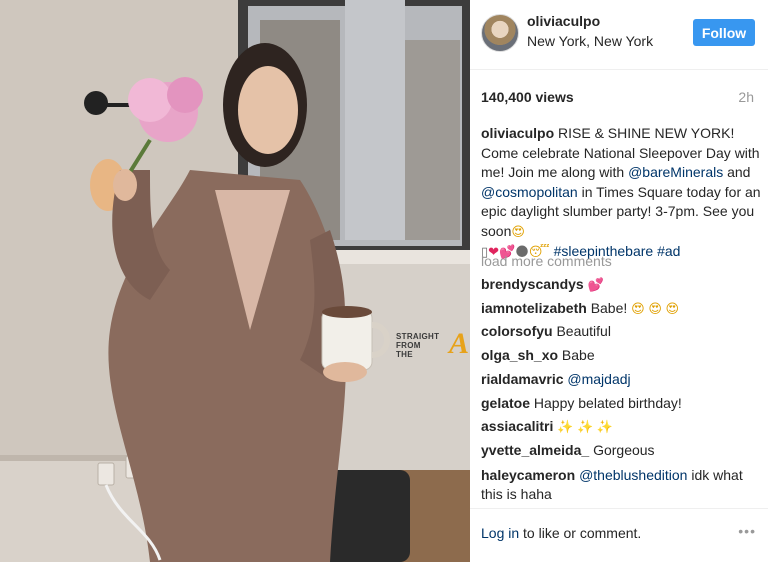 This screenshot has width=768, height=562. What do you see at coordinates (578, 355) in the screenshot?
I see `comment-text: Babe` at bounding box center [578, 355].